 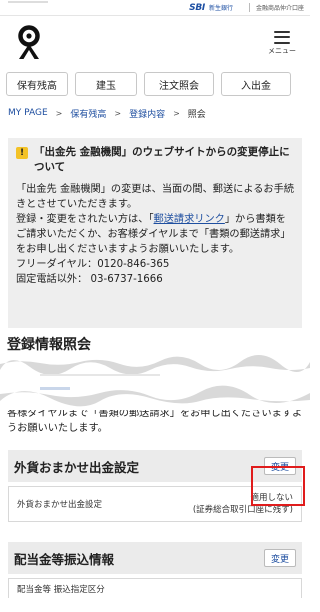 I want to click on breadcrumb-registration: 登録内容, so click(x=147, y=113).